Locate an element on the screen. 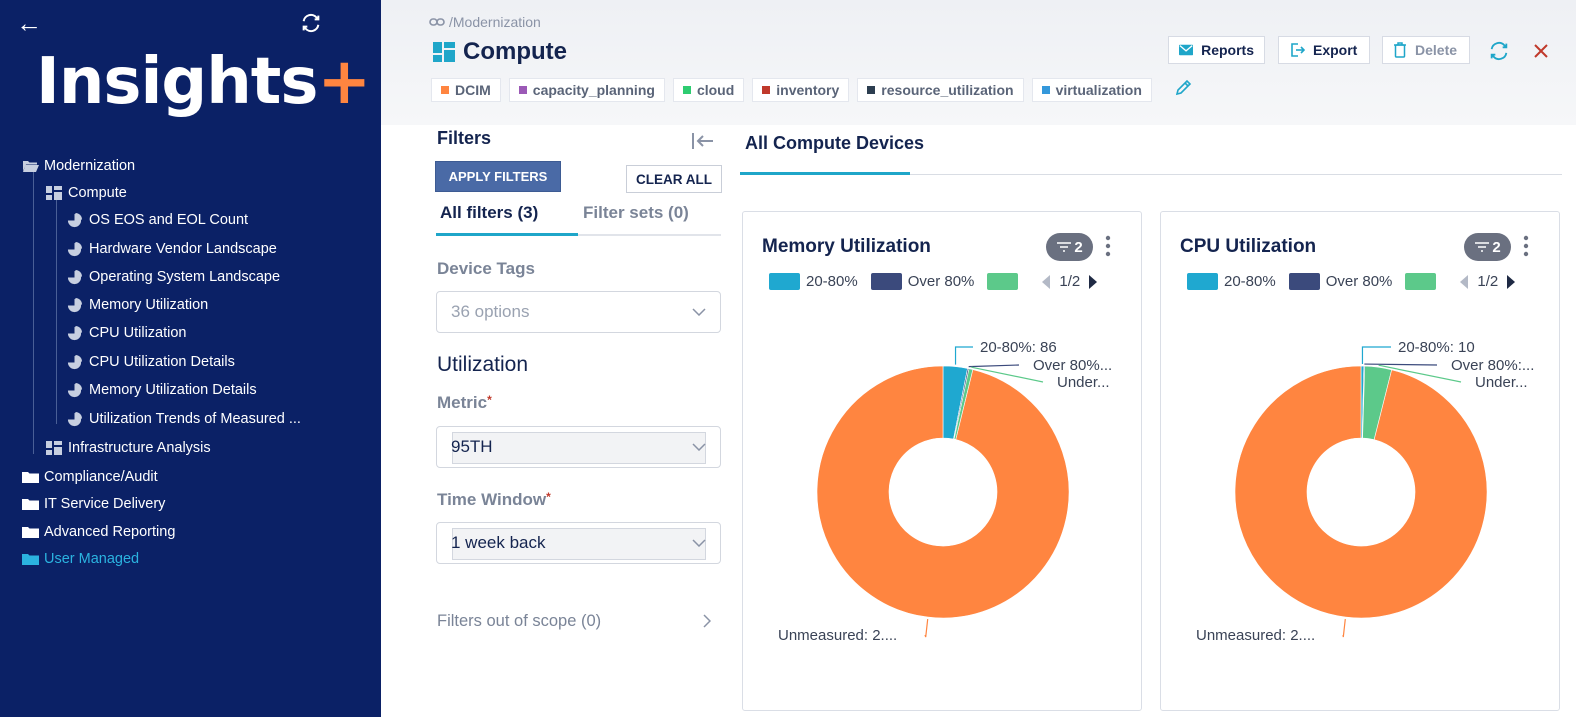  back-arrow-icon: ← is located at coordinates (29, 23).